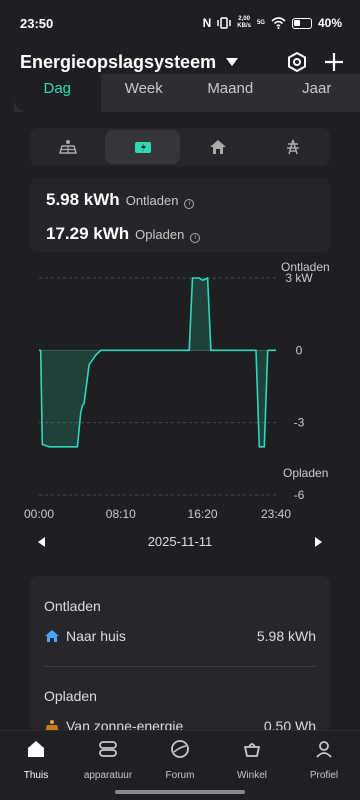  Describe the element at coordinates (324, 749) in the screenshot. I see `profile-icon` at that location.